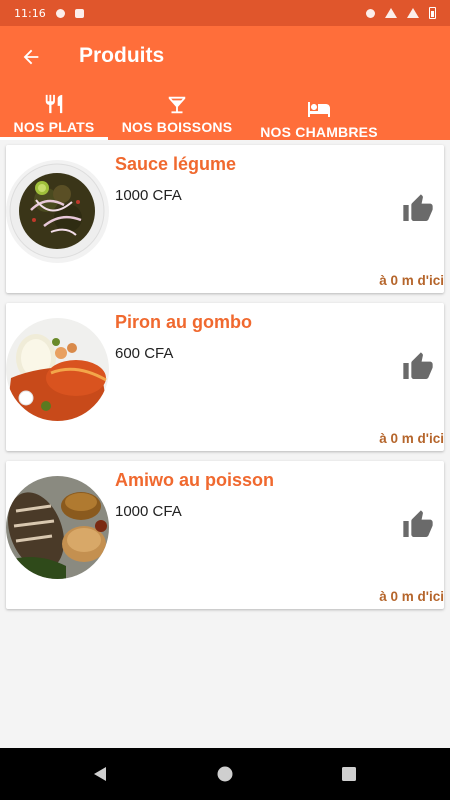 Image resolution: width=450 pixels, height=800 pixels. Describe the element at coordinates (144, 353) in the screenshot. I see `product-price: 600 CFA` at that location.